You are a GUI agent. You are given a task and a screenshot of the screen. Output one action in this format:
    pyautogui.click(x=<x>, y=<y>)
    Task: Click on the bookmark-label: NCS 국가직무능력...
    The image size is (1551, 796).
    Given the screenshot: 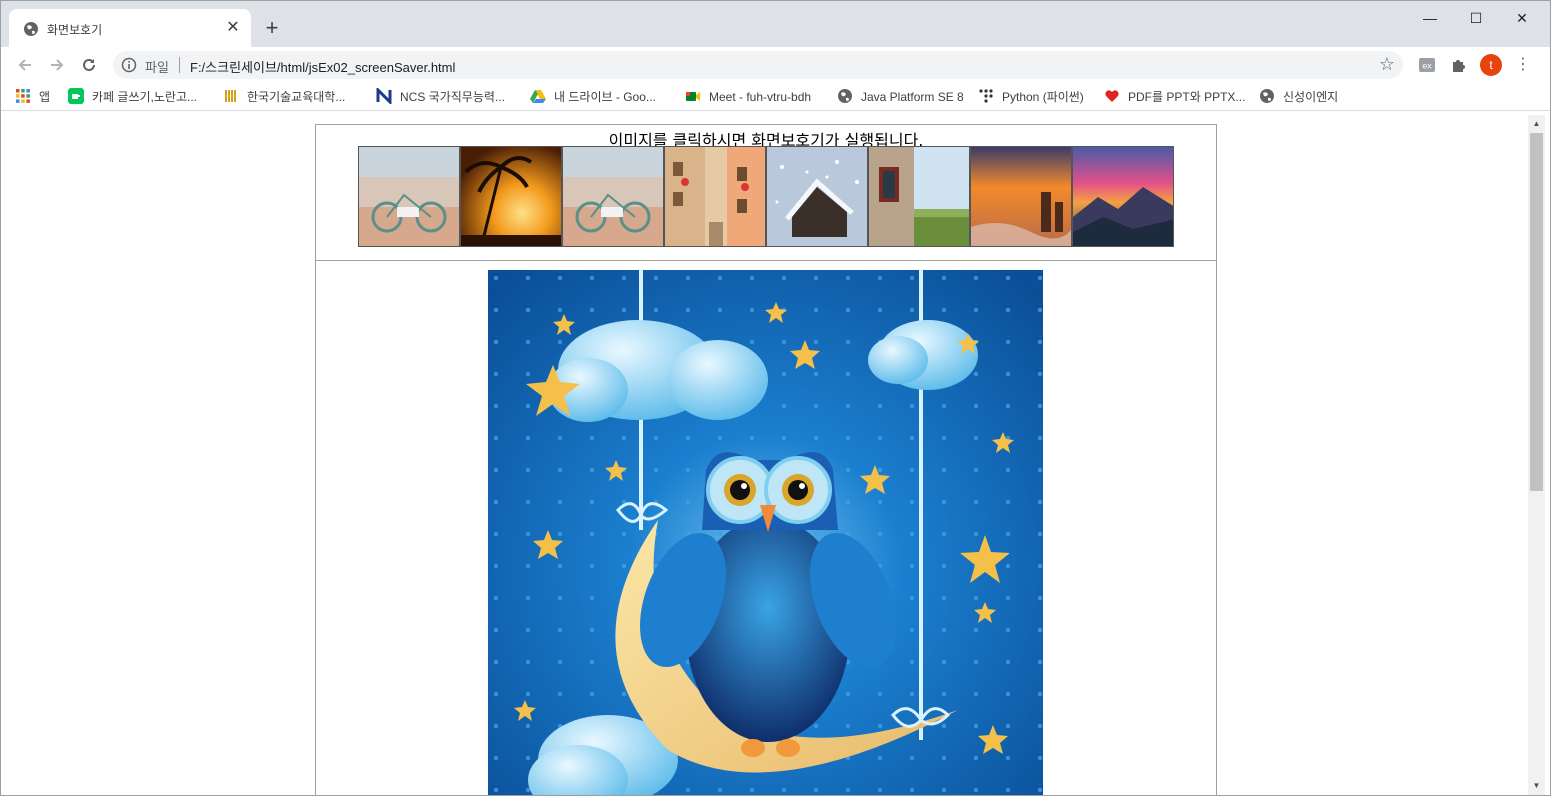 What is the action you would take?
    pyautogui.click(x=452, y=97)
    